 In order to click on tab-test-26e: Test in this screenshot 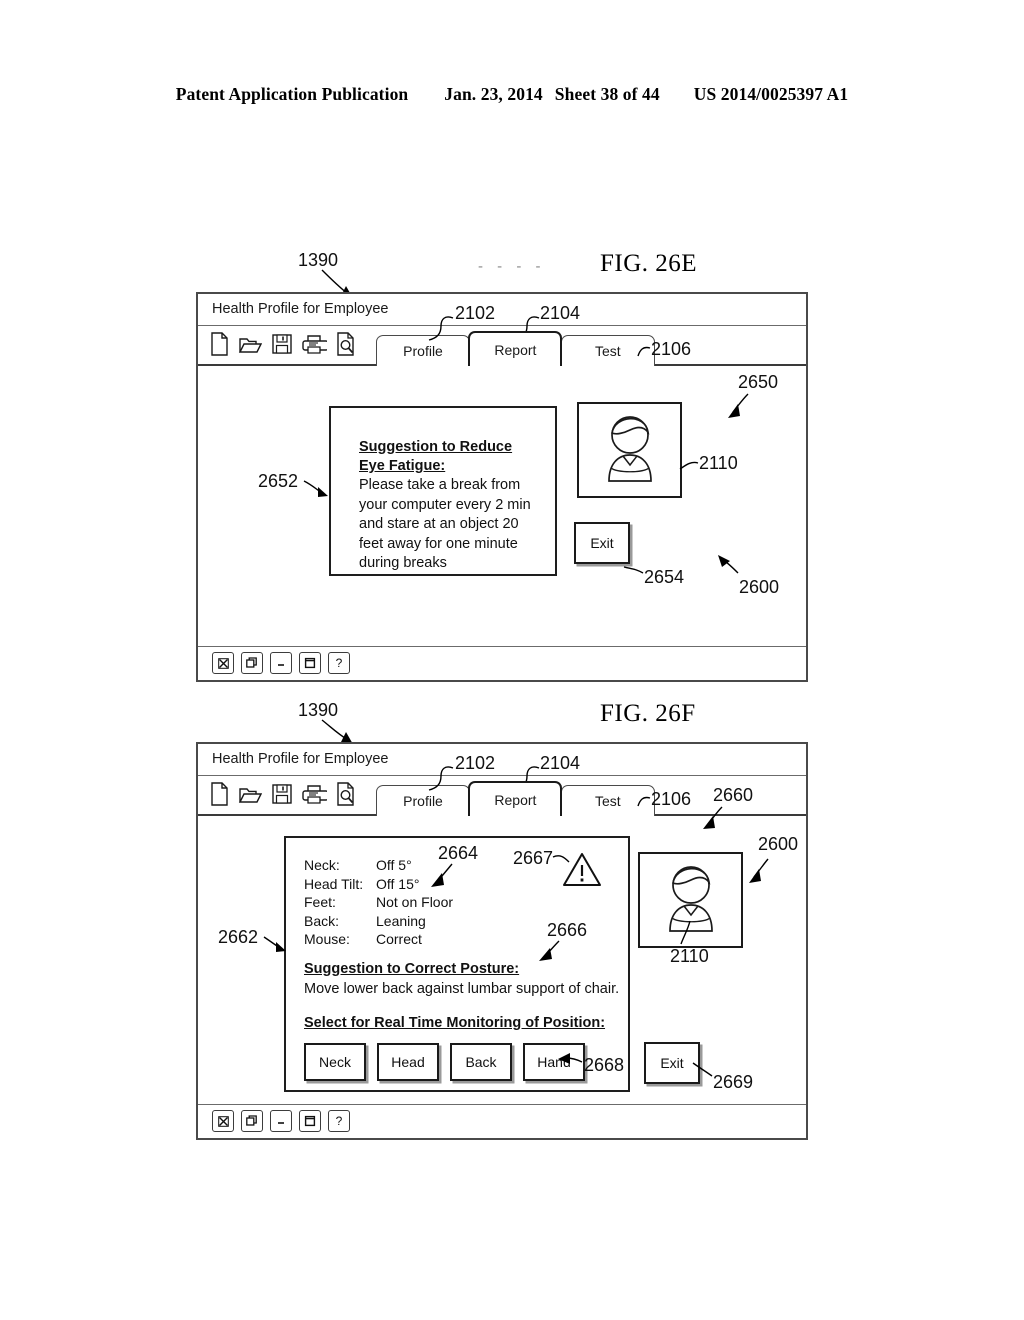, I will do `click(607, 350)`.